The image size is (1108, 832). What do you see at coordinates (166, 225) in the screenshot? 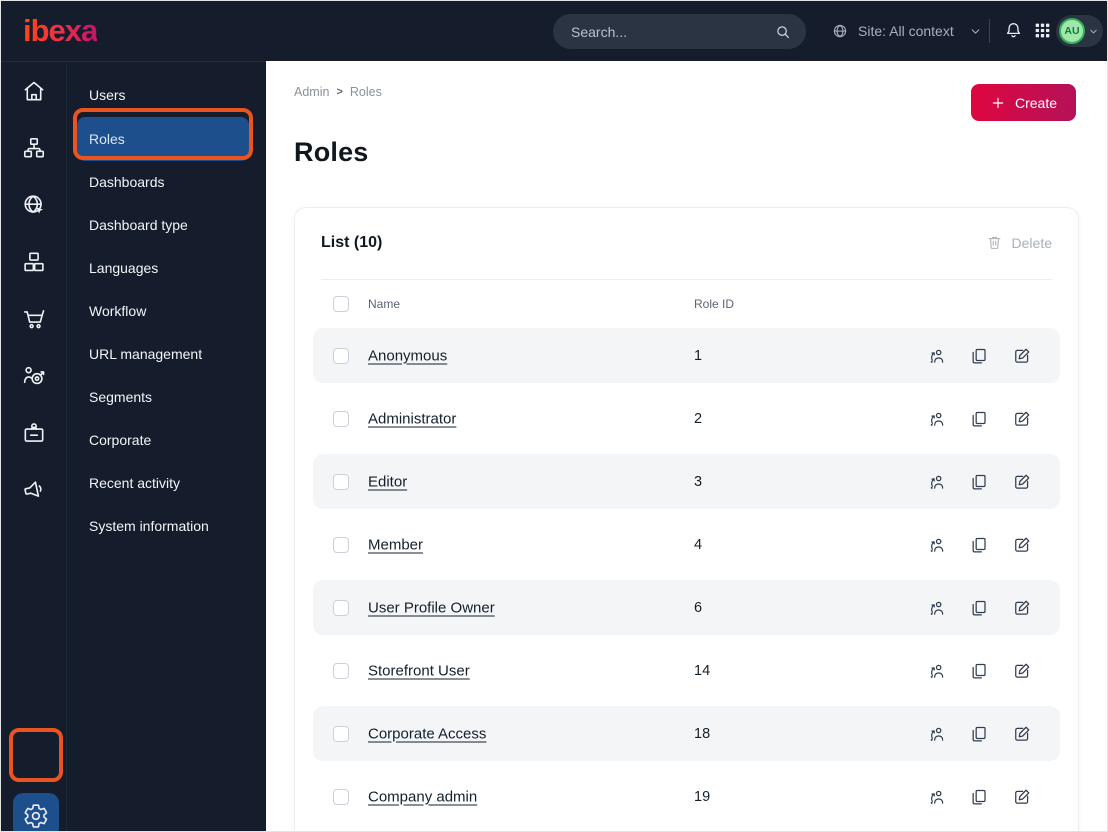
I see `menu-item-dashboard-type: Dashboard type` at bounding box center [166, 225].